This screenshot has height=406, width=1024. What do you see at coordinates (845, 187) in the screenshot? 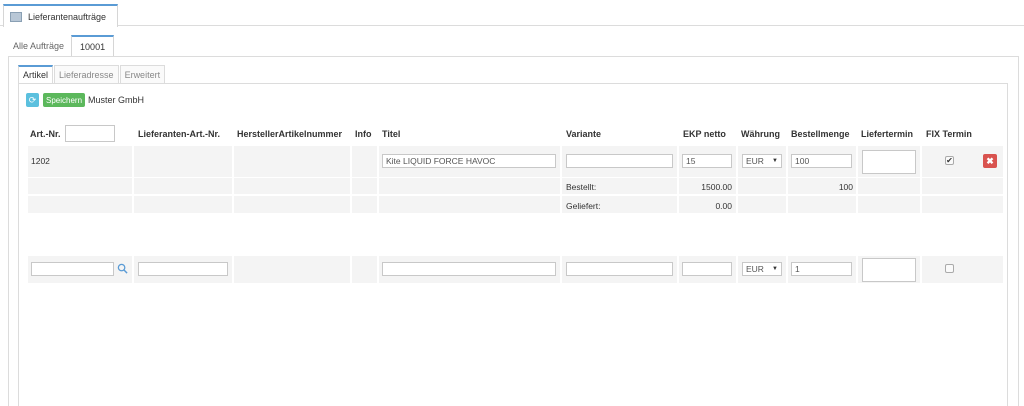
I see `ordered-qty-value: 100` at bounding box center [845, 187].